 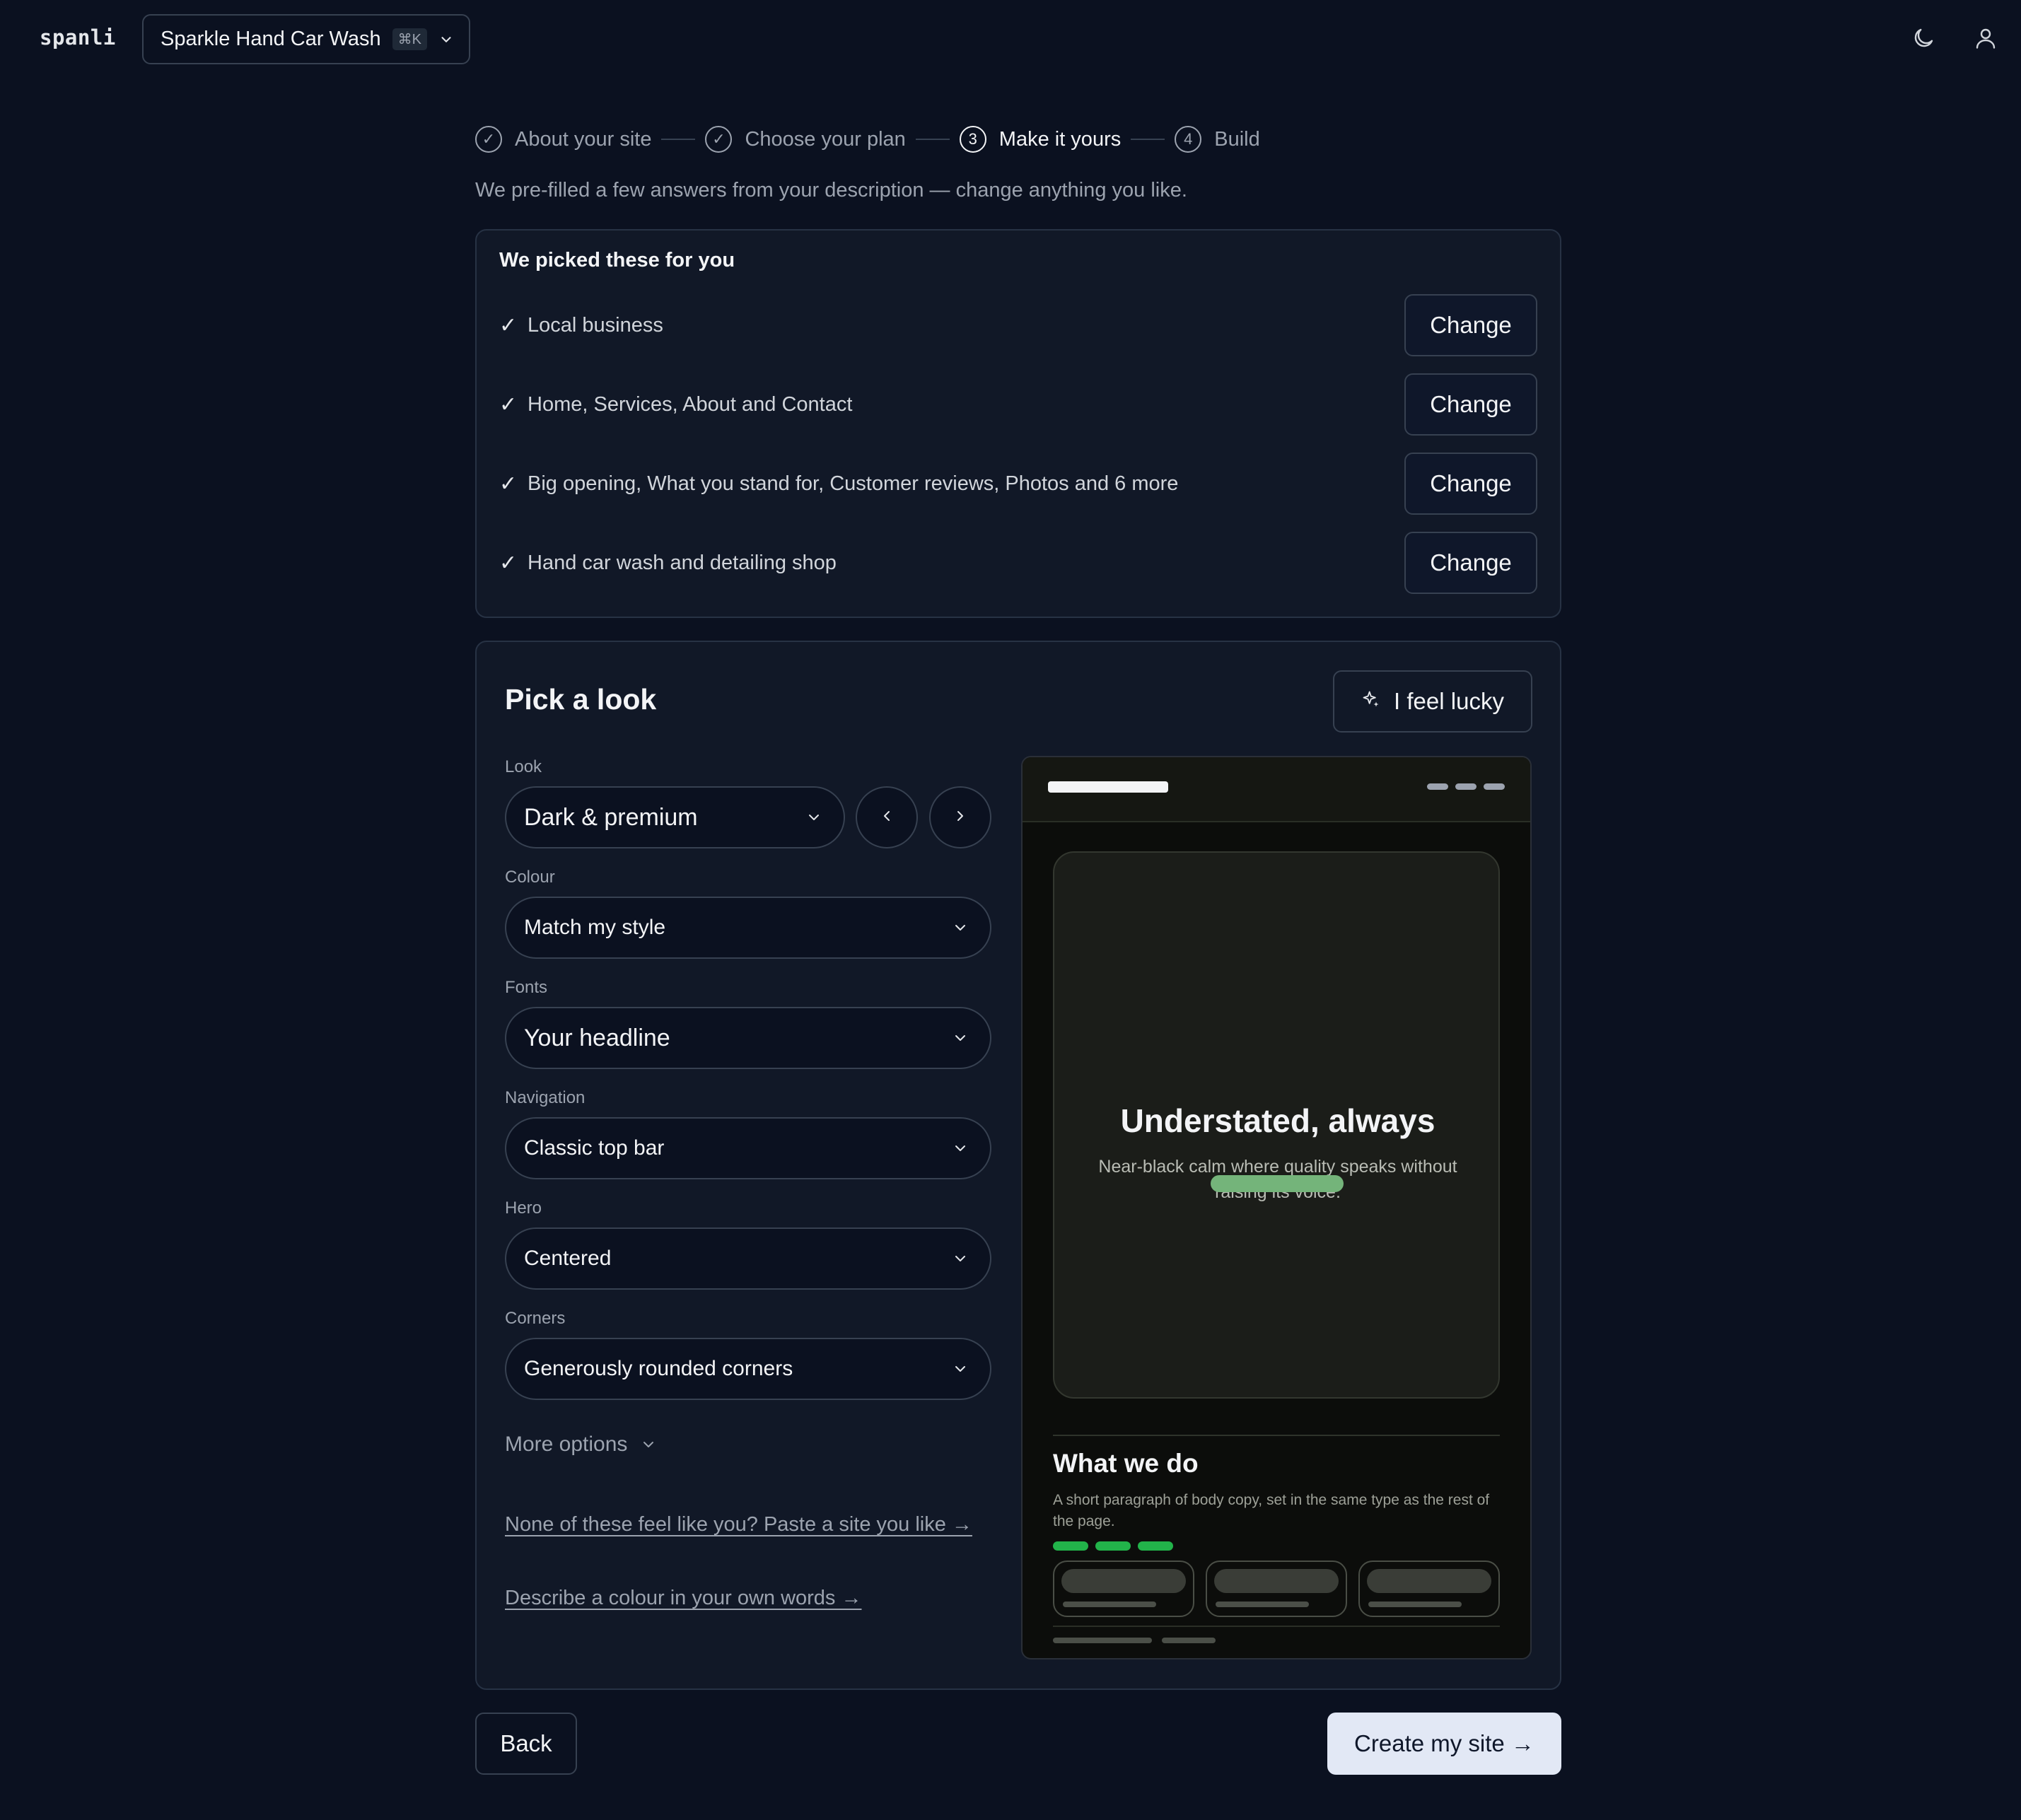 What do you see at coordinates (306, 39) in the screenshot?
I see `site-switcher: Sparkle Hand Car Wash ⌘K` at bounding box center [306, 39].